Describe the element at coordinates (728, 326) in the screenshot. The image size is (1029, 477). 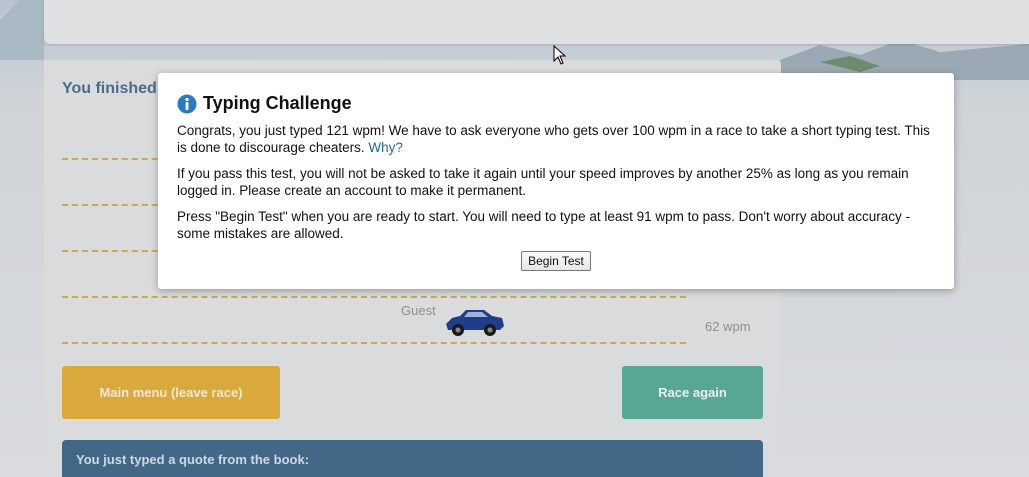
I see `racer-wpm: 62 wpm` at that location.